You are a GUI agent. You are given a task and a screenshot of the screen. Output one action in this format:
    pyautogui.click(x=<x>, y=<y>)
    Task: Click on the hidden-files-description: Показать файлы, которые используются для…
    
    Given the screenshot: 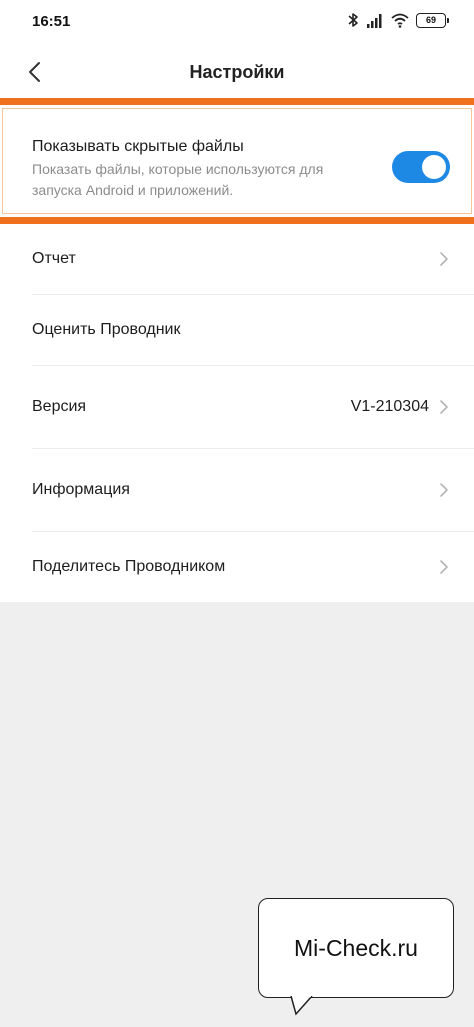 What is the action you would take?
    pyautogui.click(x=178, y=179)
    